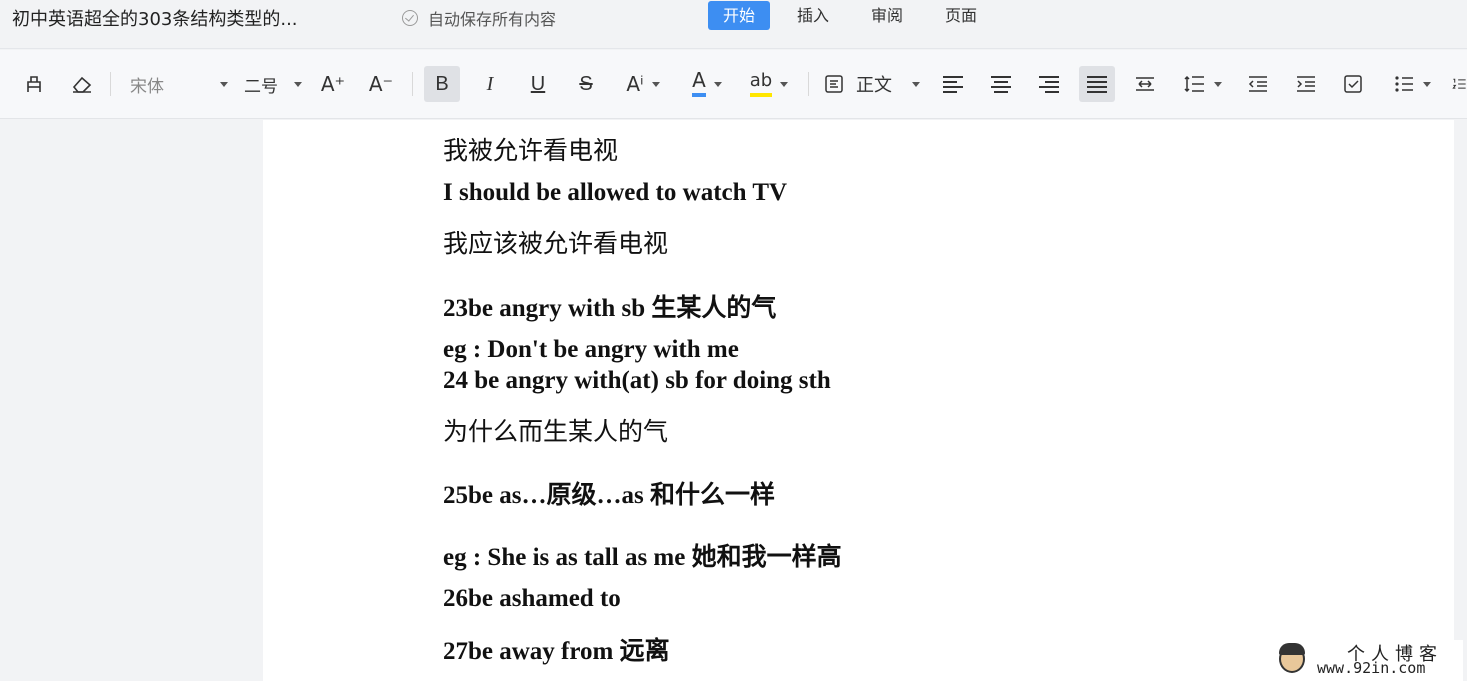 Image resolution: width=1467 pixels, height=681 pixels. What do you see at coordinates (147, 86) in the screenshot?
I see `font-family-value: 宋体` at bounding box center [147, 86].